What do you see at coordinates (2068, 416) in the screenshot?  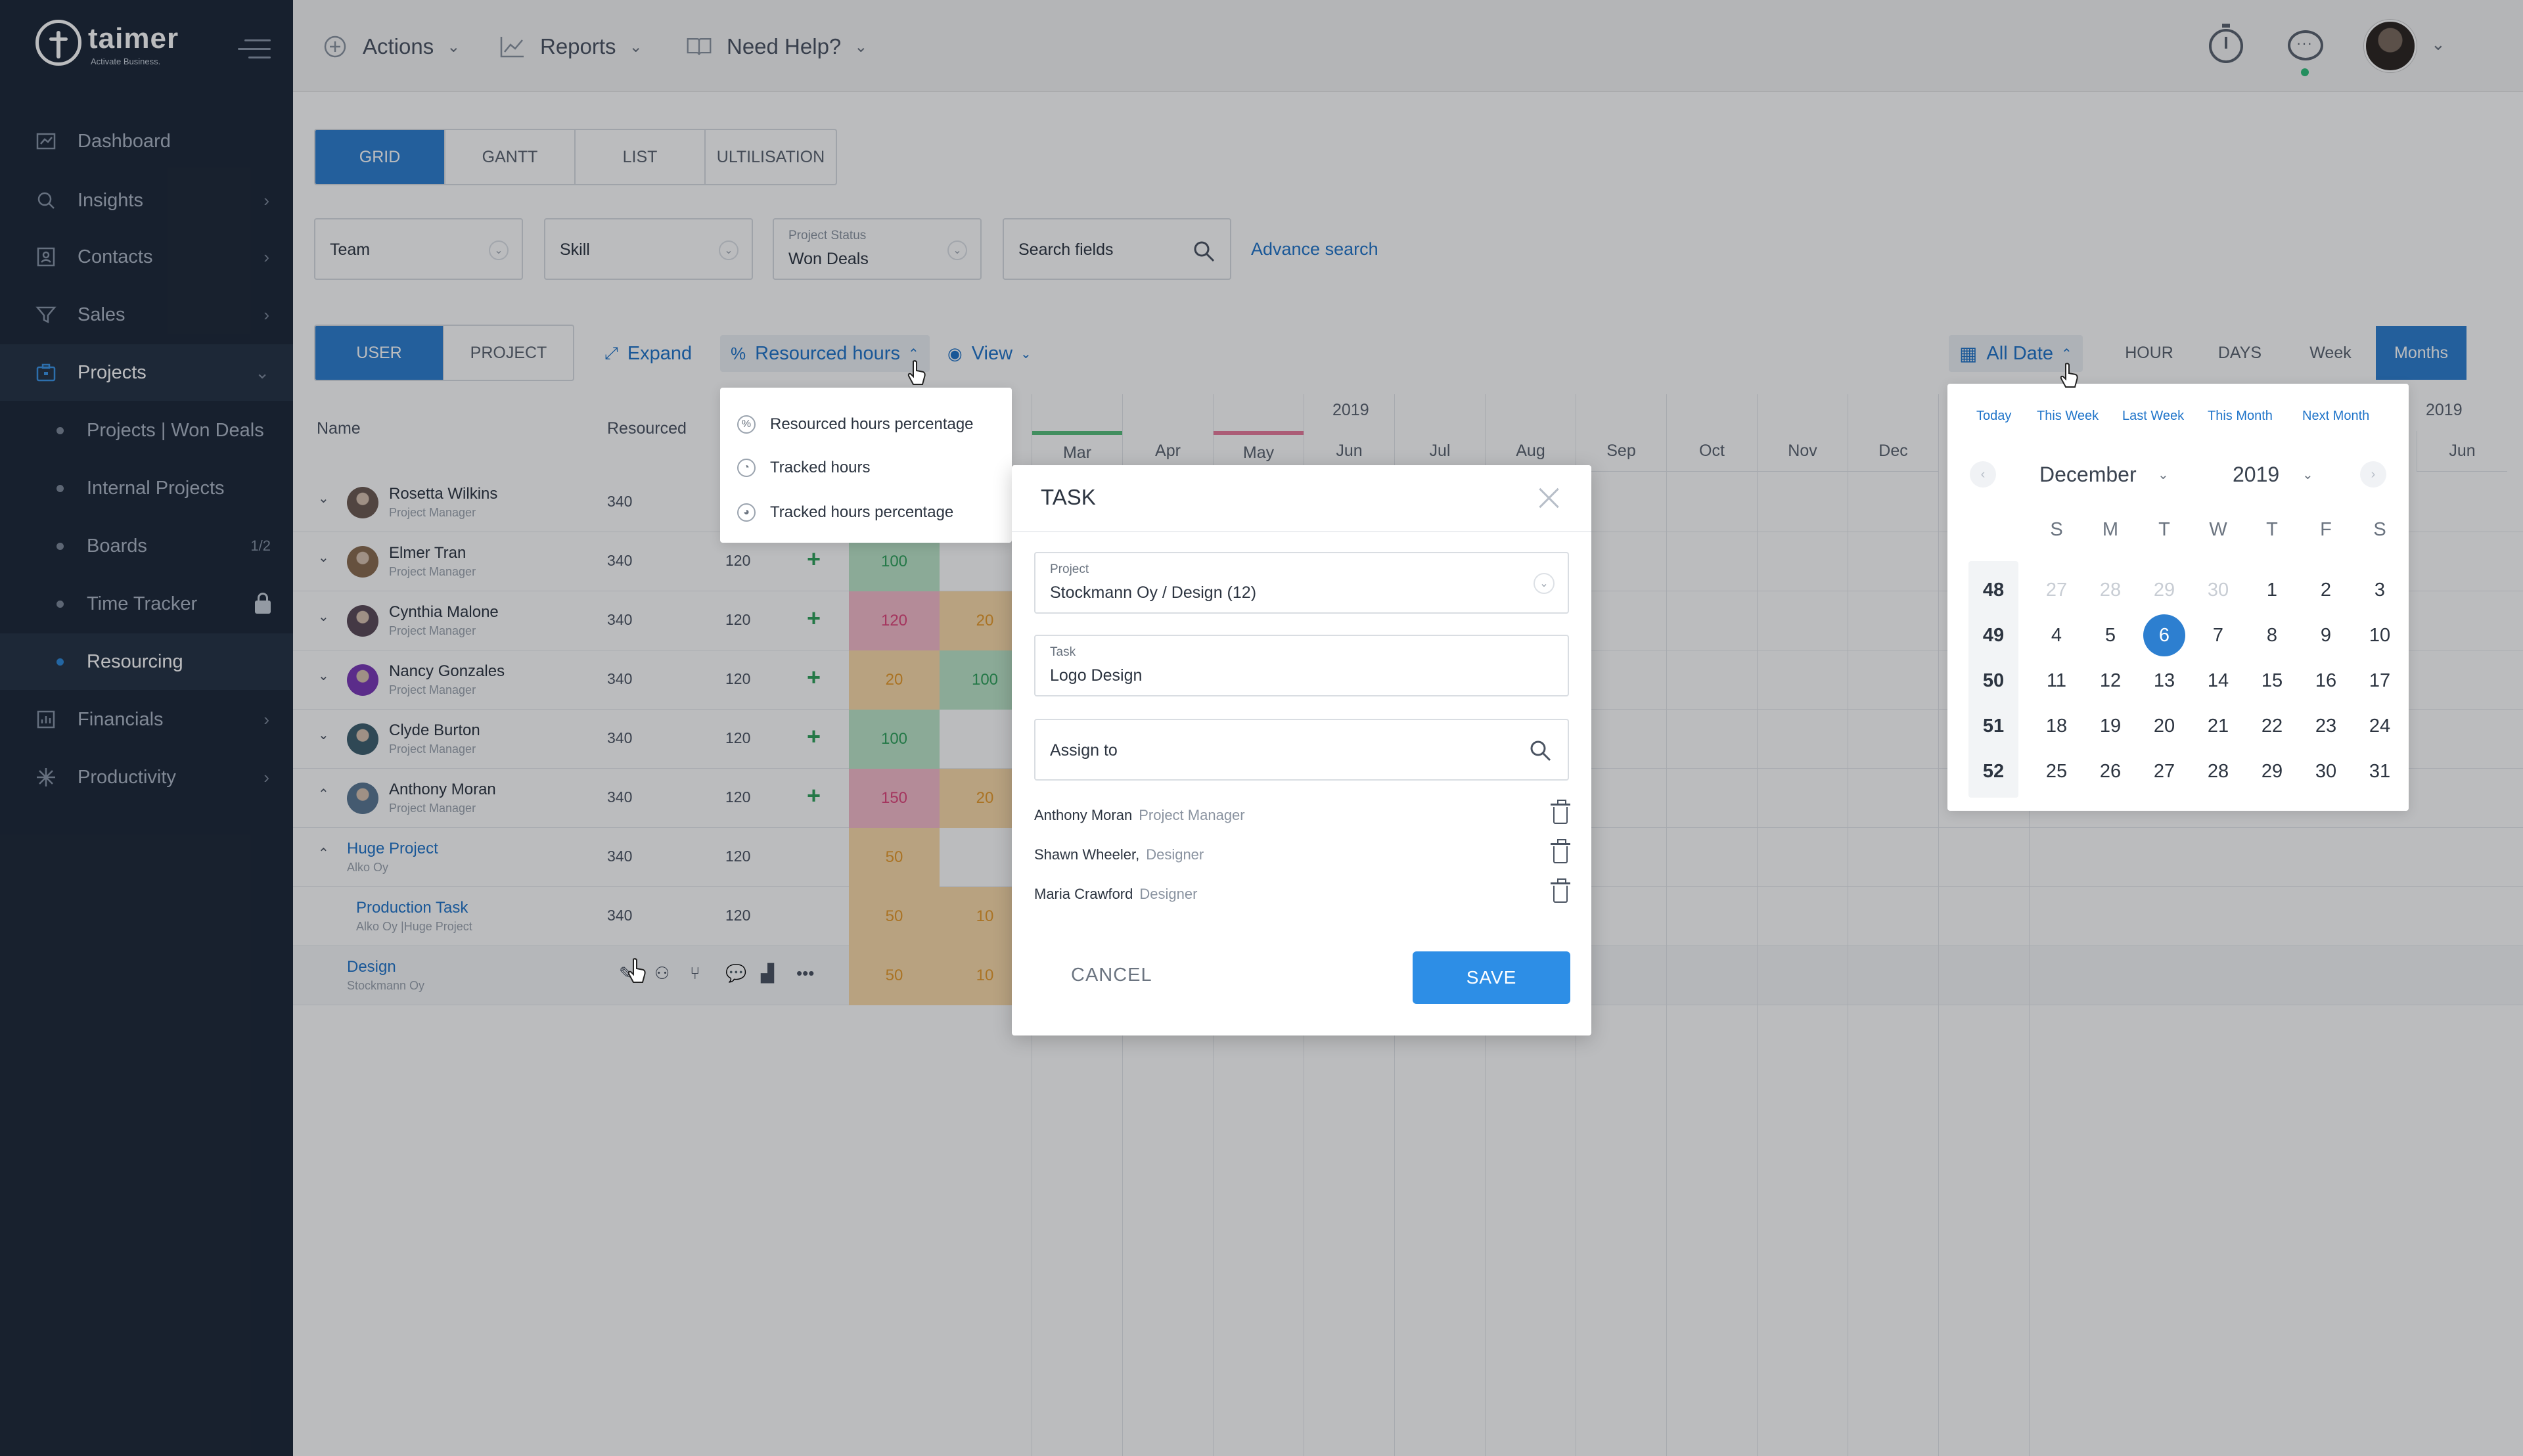 I see `quick-this-week: This Week` at bounding box center [2068, 416].